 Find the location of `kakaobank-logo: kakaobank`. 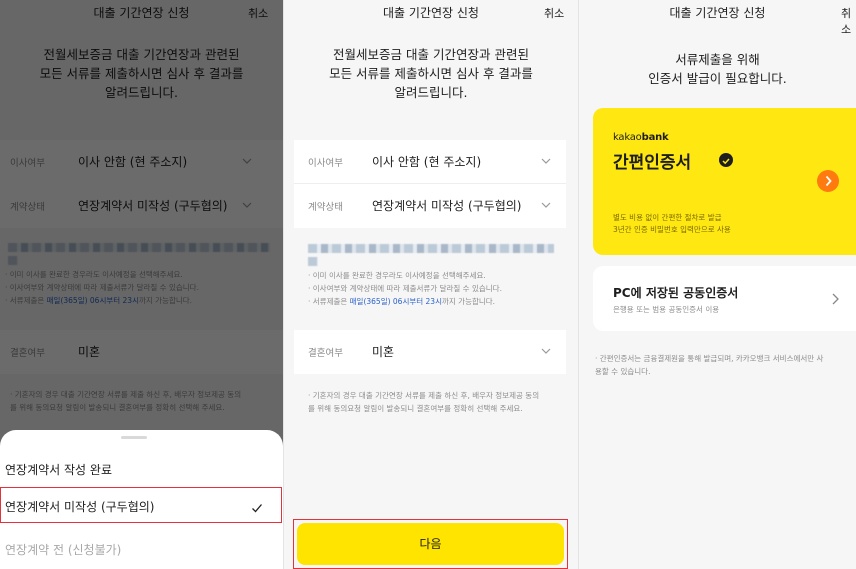

kakaobank-logo: kakaobank is located at coordinates (641, 137).